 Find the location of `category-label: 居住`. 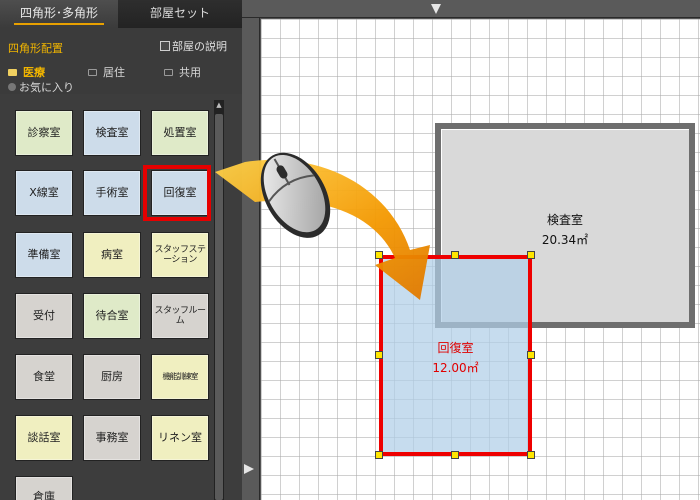

category-label: 居住 is located at coordinates (114, 72).